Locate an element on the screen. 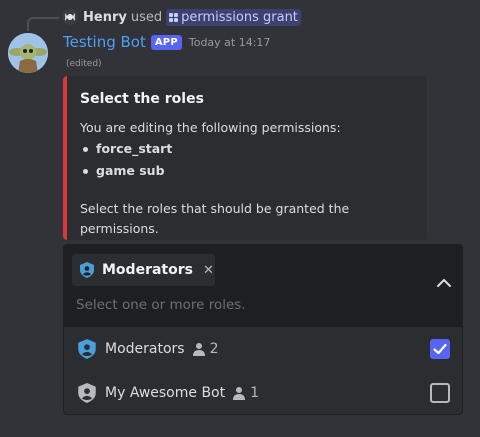 This screenshot has height=437, width=480. app-badge: APP is located at coordinates (166, 42).